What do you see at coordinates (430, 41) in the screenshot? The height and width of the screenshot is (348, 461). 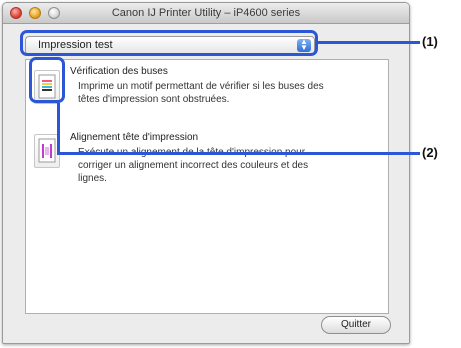 I see `callout-1-label: (1)` at bounding box center [430, 41].